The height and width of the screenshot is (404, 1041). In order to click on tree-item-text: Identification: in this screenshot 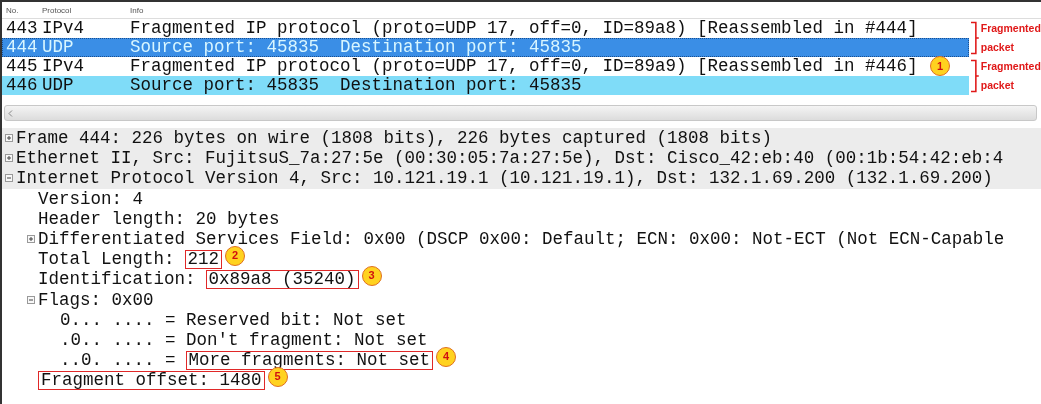, I will do `click(117, 279)`.